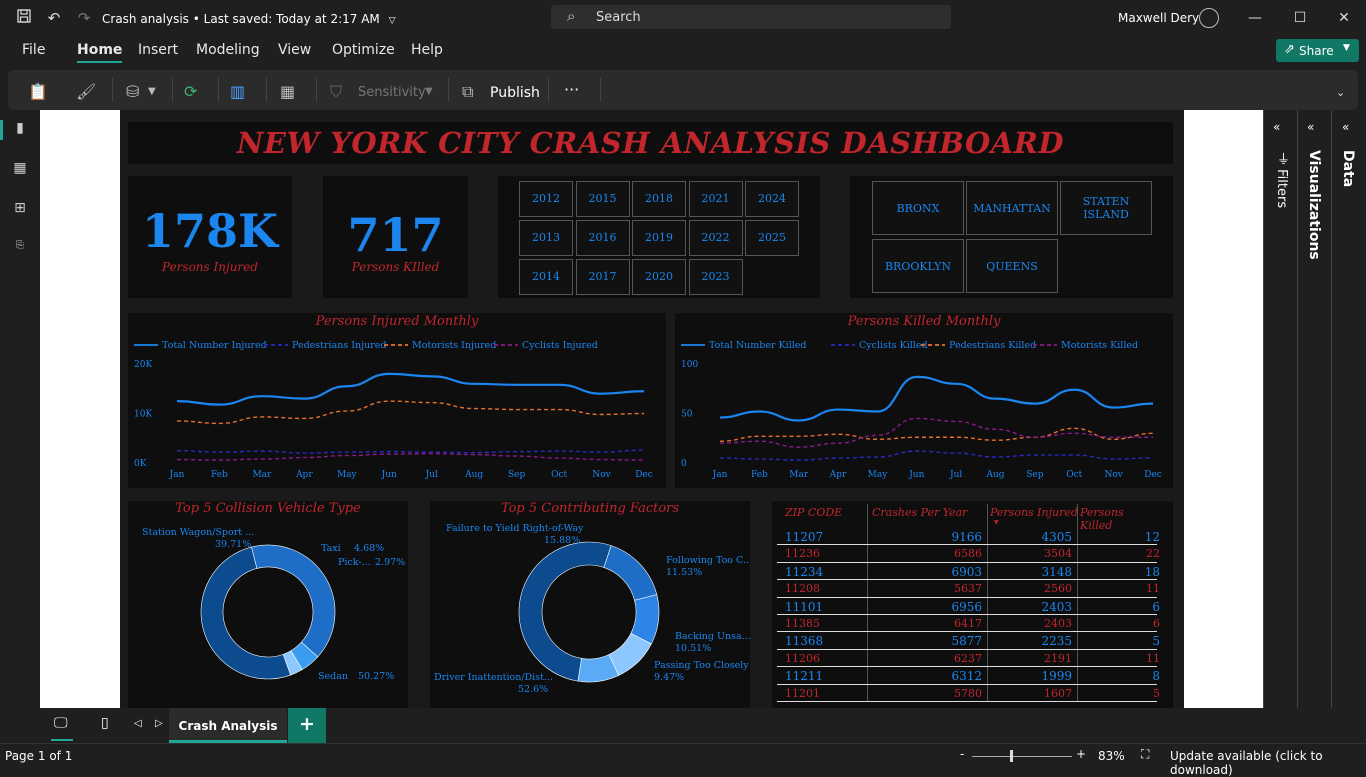 The height and width of the screenshot is (777, 1366). I want to click on table-row: 11234 6903 3148 18, so click(968, 572).